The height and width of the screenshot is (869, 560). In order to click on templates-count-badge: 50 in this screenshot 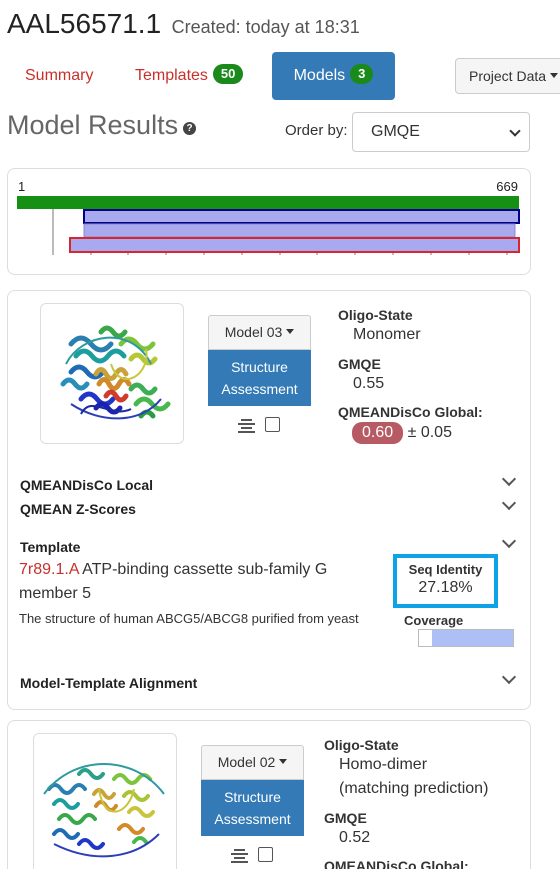, I will do `click(228, 74)`.